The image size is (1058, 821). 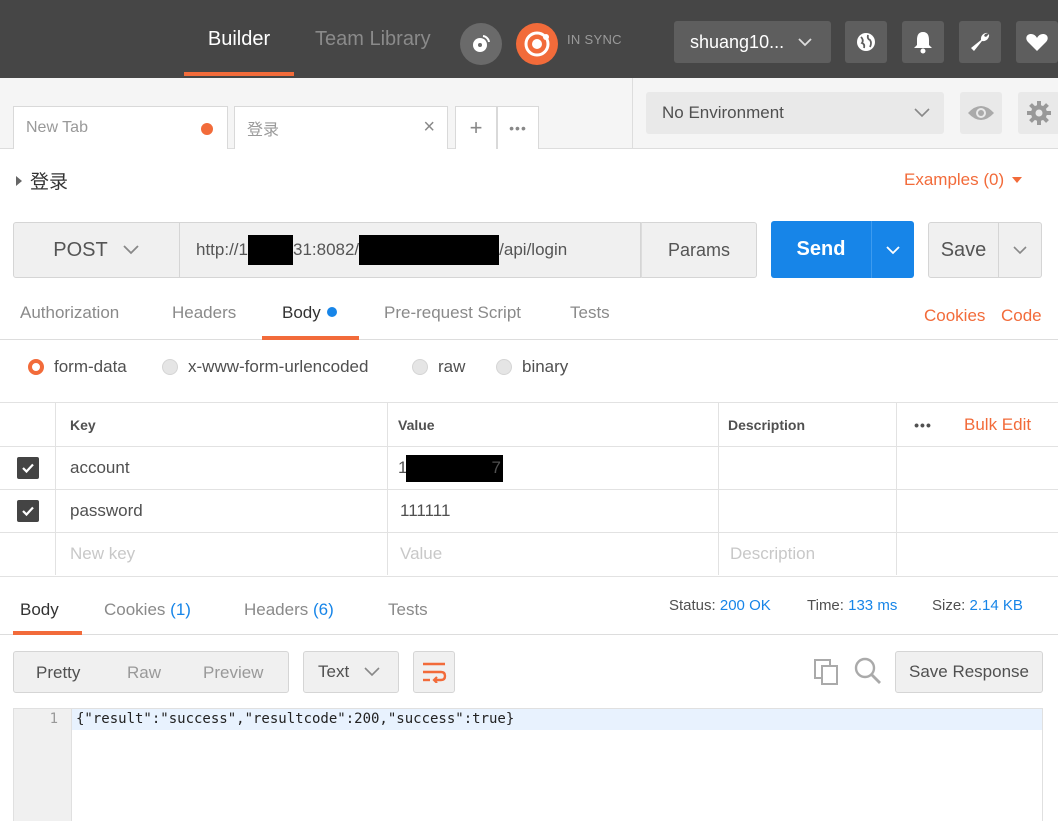 What do you see at coordinates (826, 672) in the screenshot?
I see `copy-icon` at bounding box center [826, 672].